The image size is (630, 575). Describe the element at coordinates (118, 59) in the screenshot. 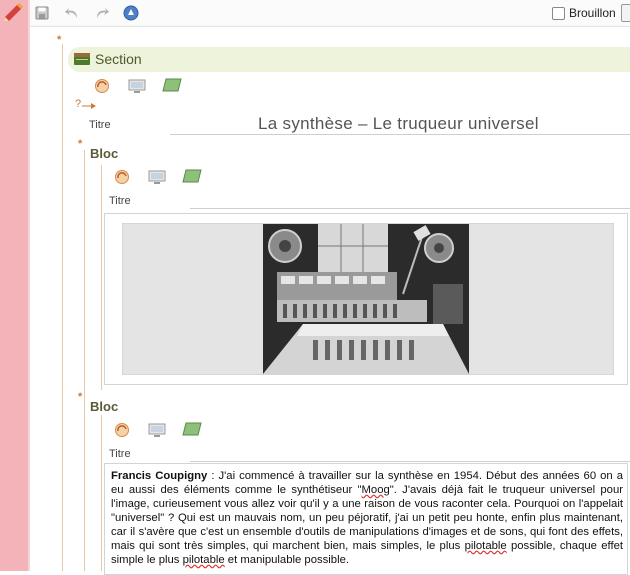

I see `section-label: Section` at that location.